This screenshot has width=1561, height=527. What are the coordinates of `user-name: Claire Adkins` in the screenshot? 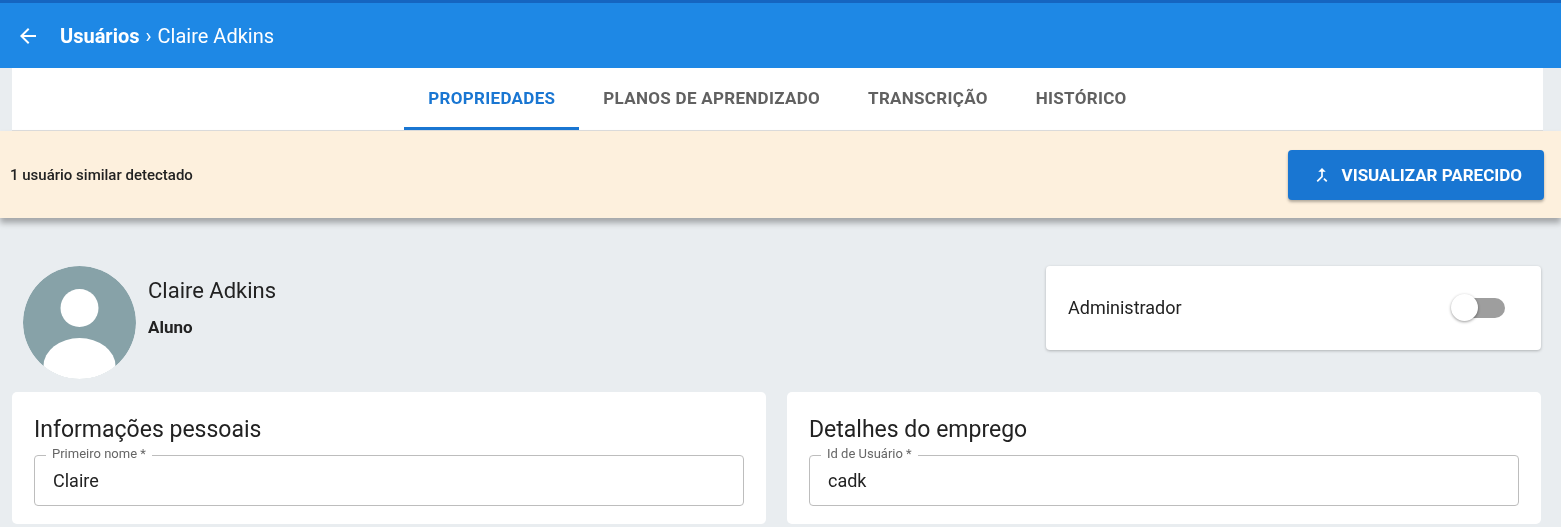 It's located at (212, 290).